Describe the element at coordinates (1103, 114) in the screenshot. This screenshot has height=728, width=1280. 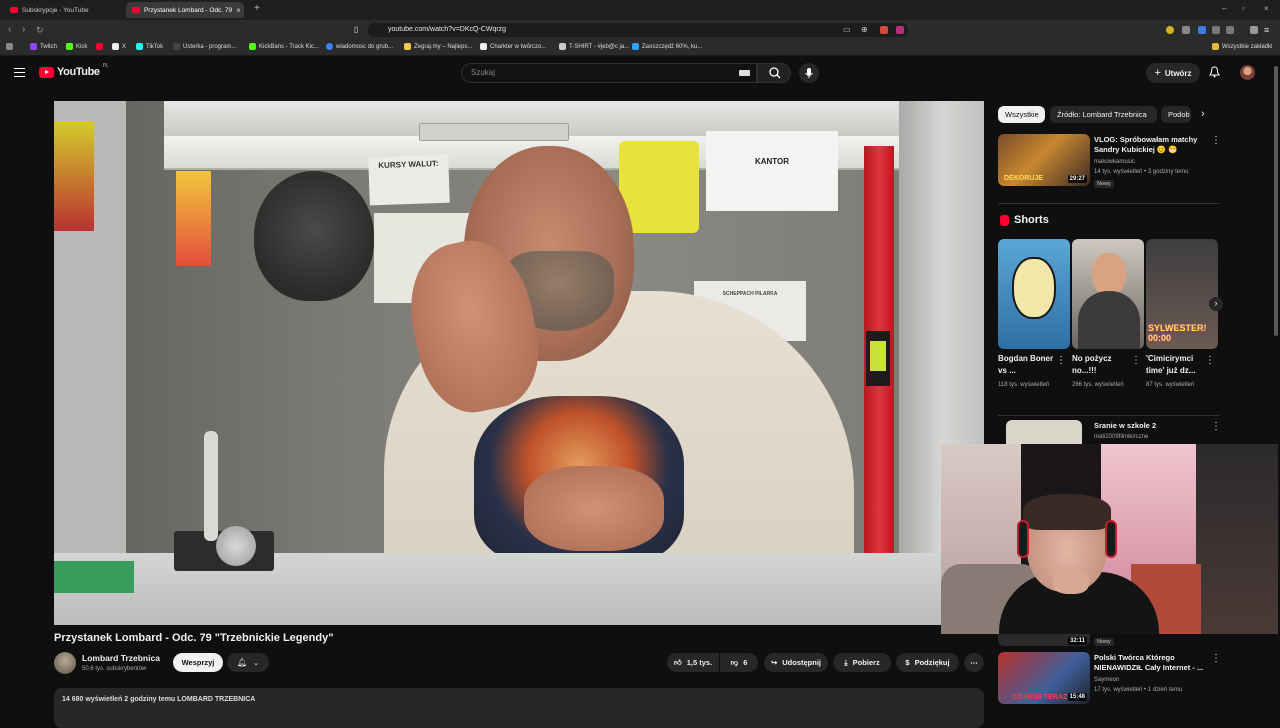
I see `chip-source-channel: Źródło: Lombard Trzebnica` at that location.